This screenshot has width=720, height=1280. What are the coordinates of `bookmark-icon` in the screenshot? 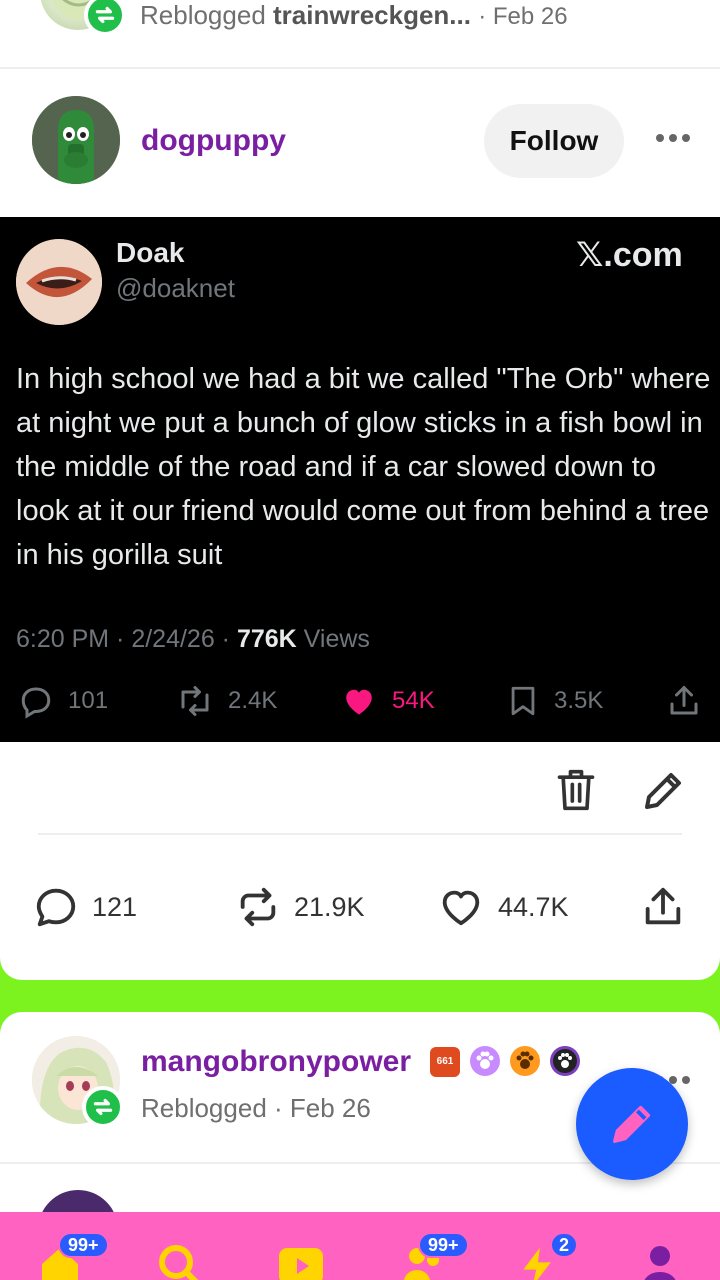 It's located at (523, 701).